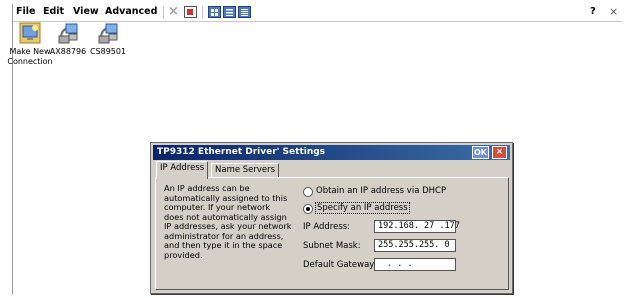  What do you see at coordinates (332, 246) in the screenshot?
I see `subnet-mask-label: Subnet Mask:` at bounding box center [332, 246].